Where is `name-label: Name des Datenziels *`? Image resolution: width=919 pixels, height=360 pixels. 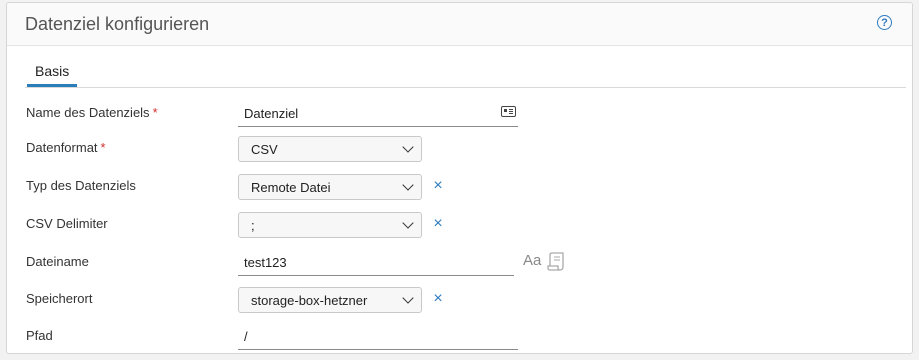 name-label: Name des Datenziels * is located at coordinates (92, 112).